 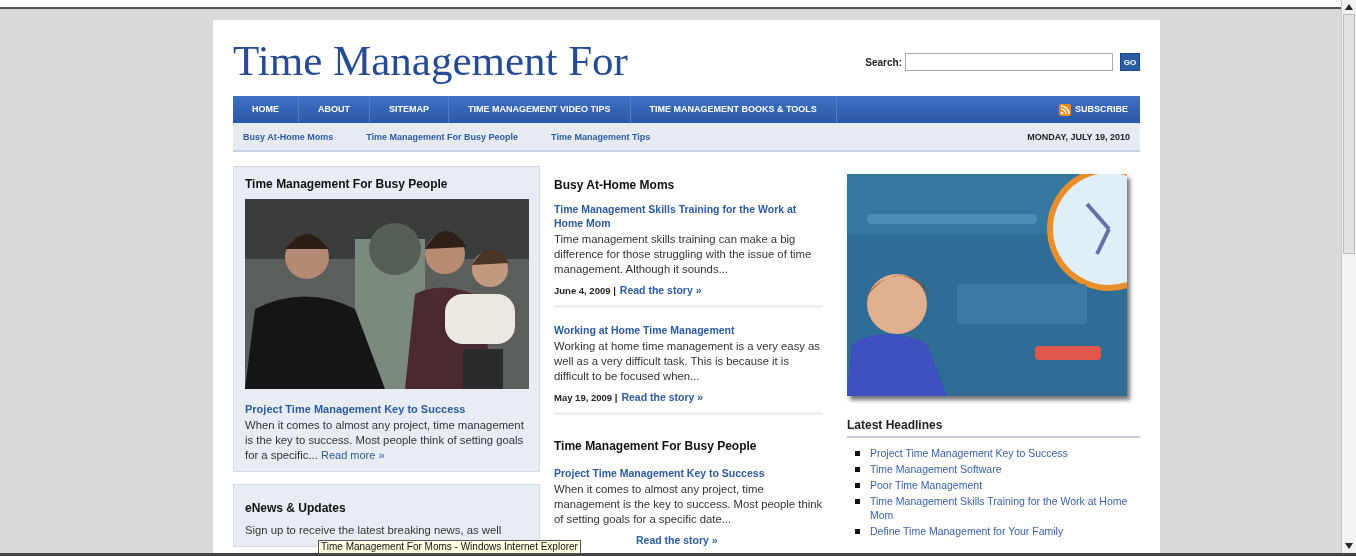 What do you see at coordinates (926, 485) in the screenshot?
I see `headline-link: Poor Time Management` at bounding box center [926, 485].